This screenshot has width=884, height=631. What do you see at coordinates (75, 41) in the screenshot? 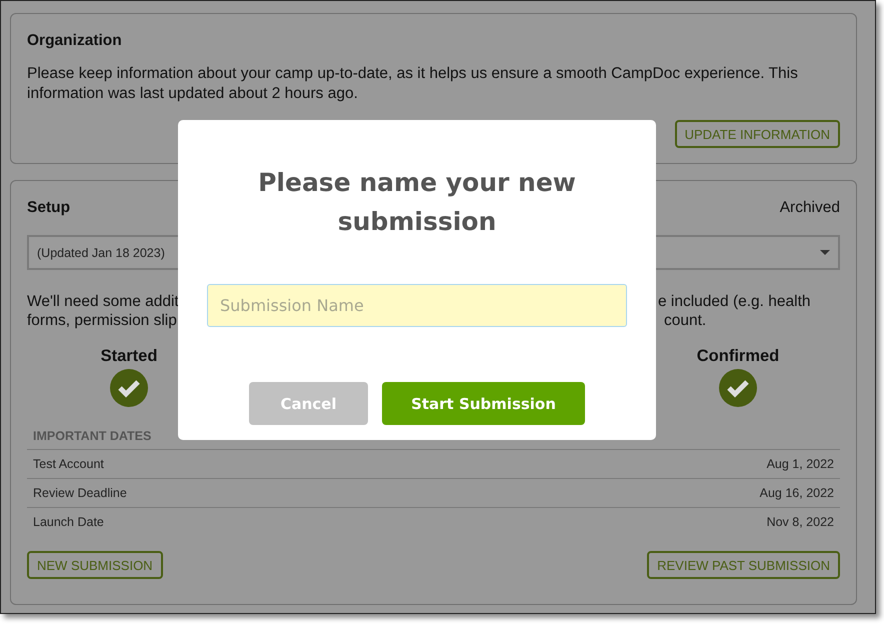
I see `card-title: Organization` at bounding box center [75, 41].